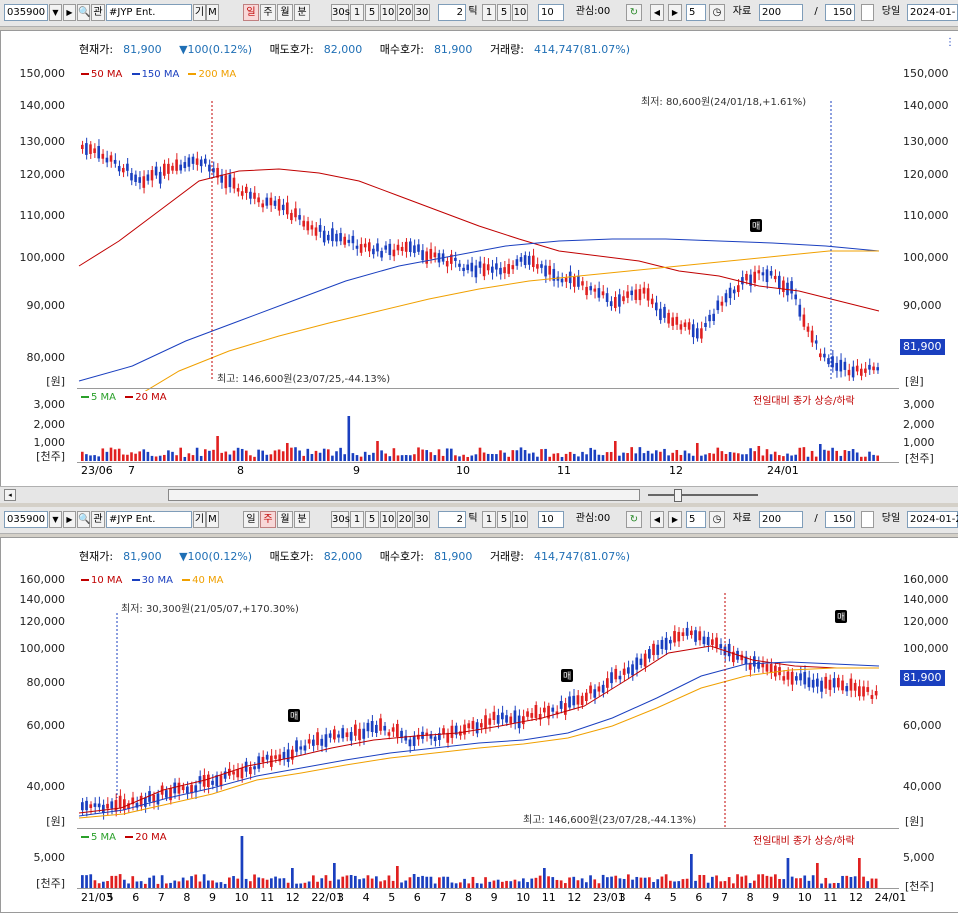 This screenshot has width=958, height=913. I want to click on scroll-left-icon: ◂, so click(10, 495).